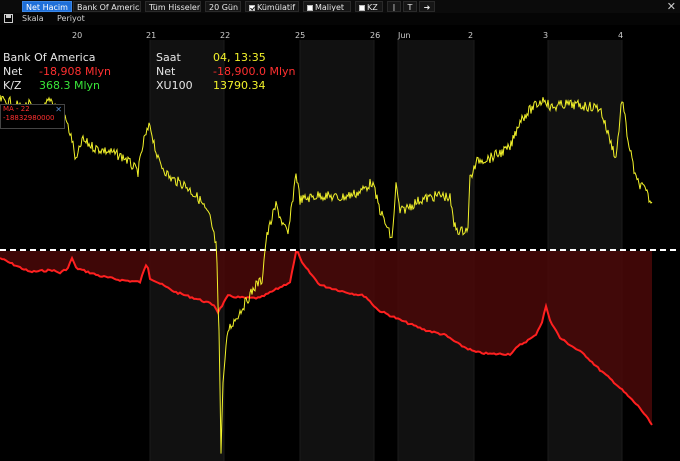  I want to click on kz-value: 368.3 Mlyn, so click(70, 85).